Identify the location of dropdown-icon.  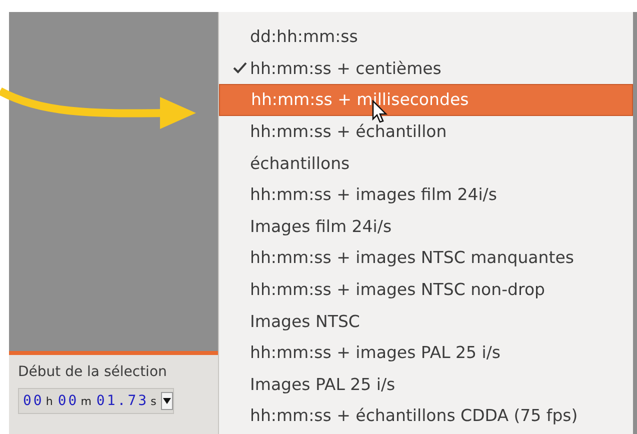
(167, 401).